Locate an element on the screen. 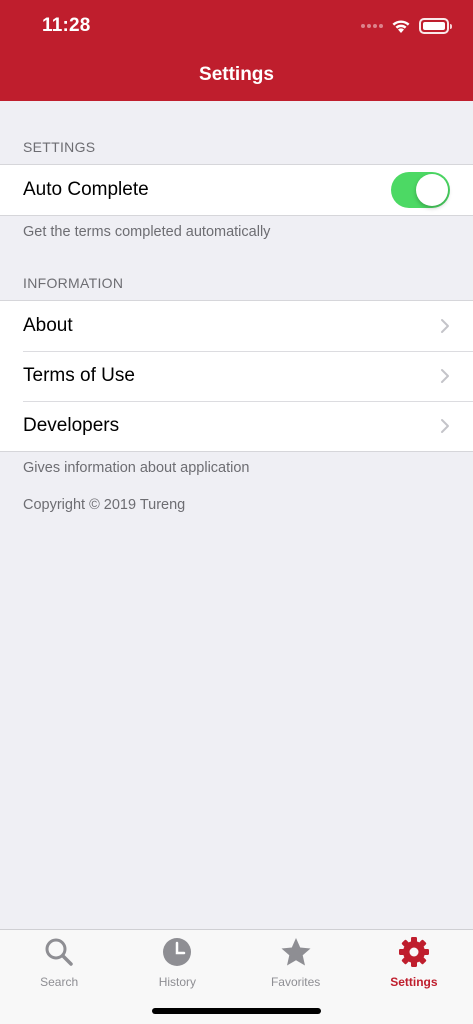  cellular-signal-icon is located at coordinates (372, 26).